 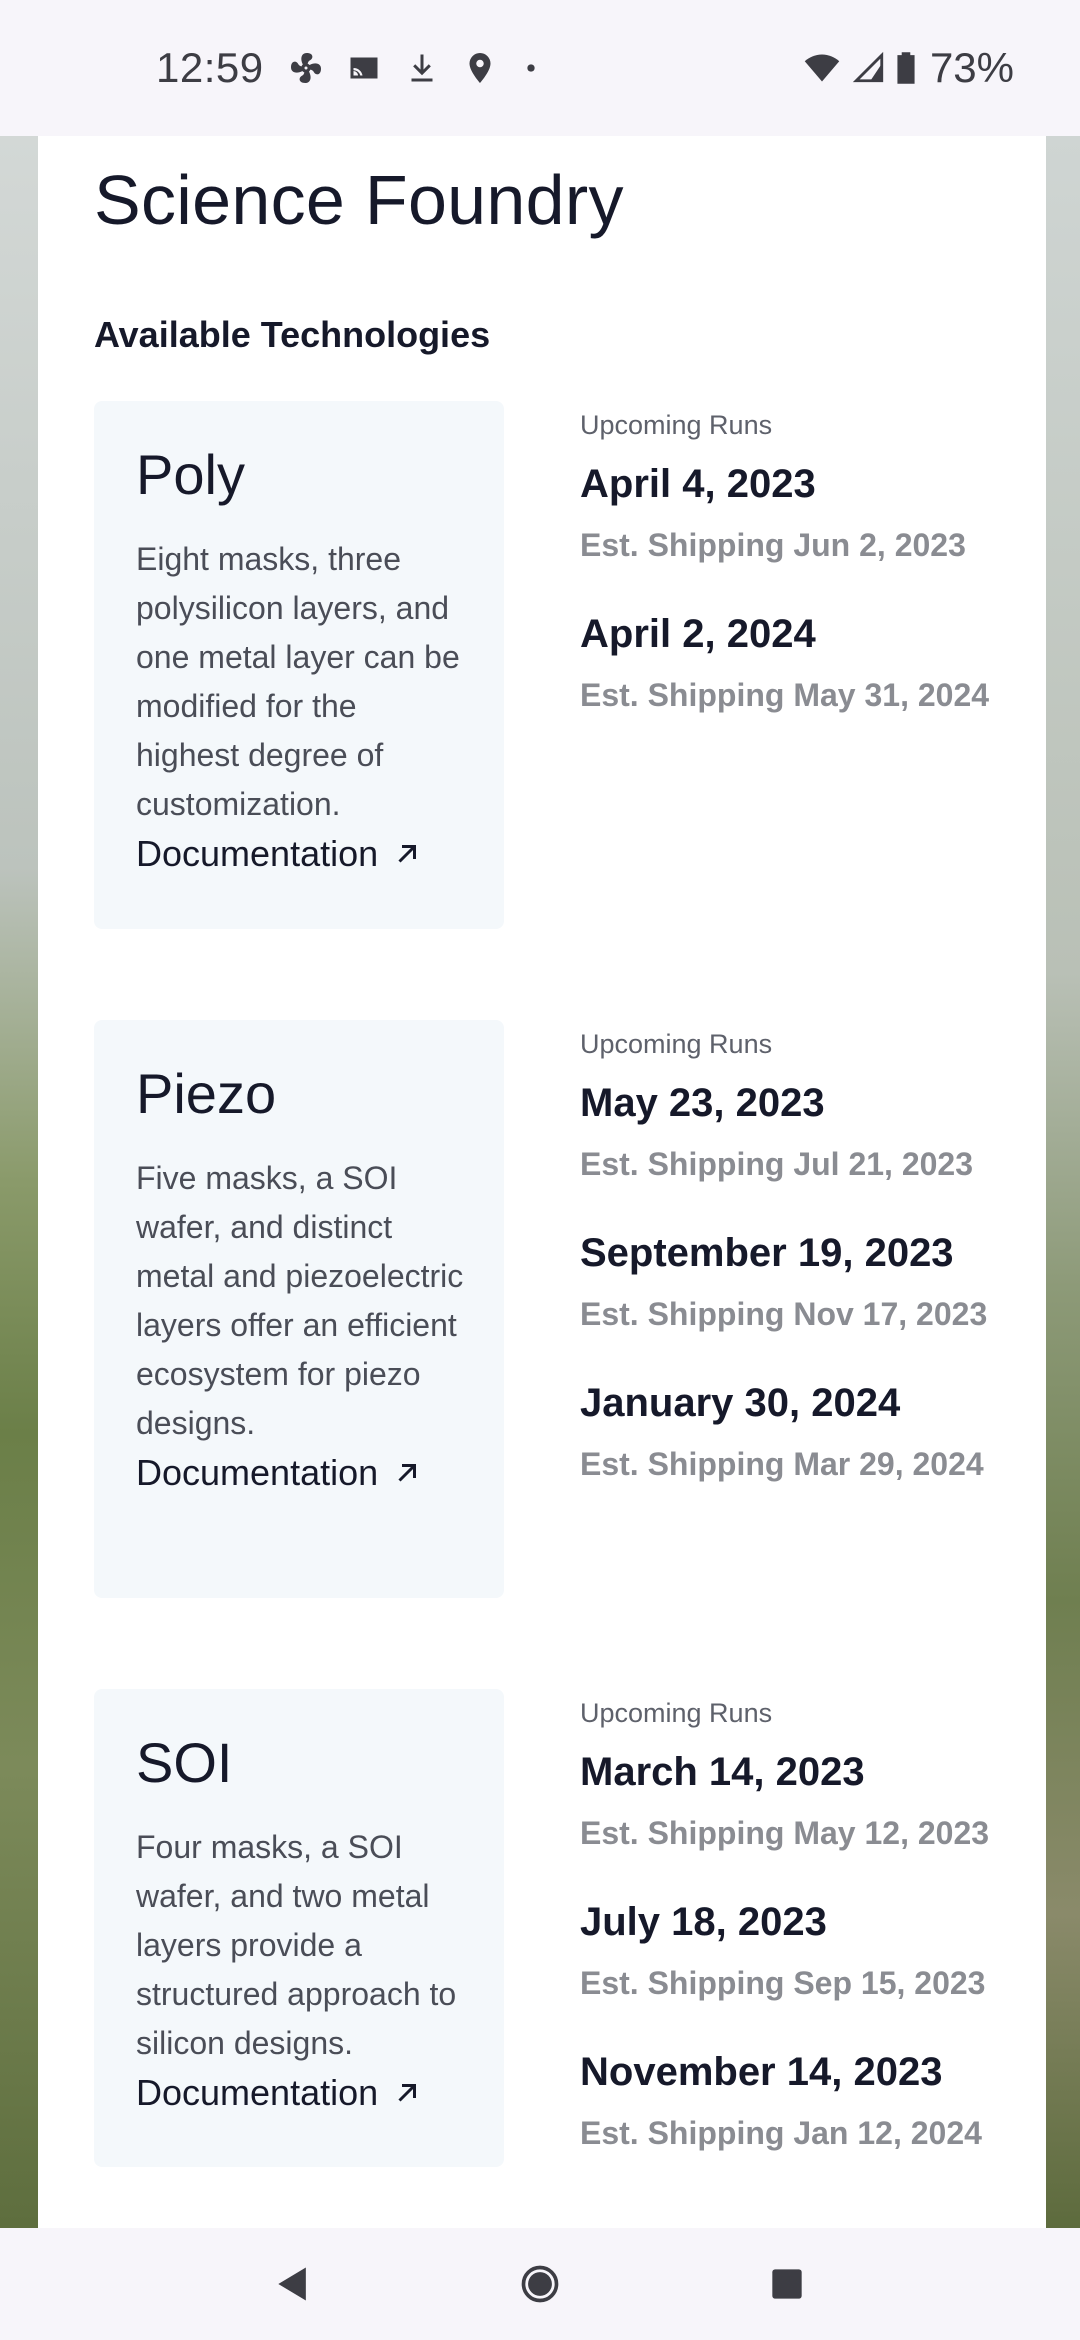 I want to click on wifi-icon, so click(x=822, y=68).